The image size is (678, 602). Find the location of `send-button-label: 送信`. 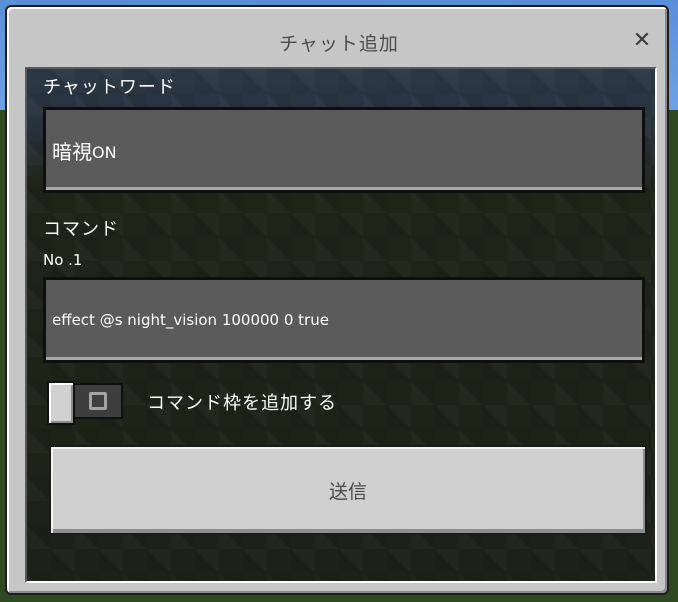

send-button-label: 送信 is located at coordinates (347, 491).